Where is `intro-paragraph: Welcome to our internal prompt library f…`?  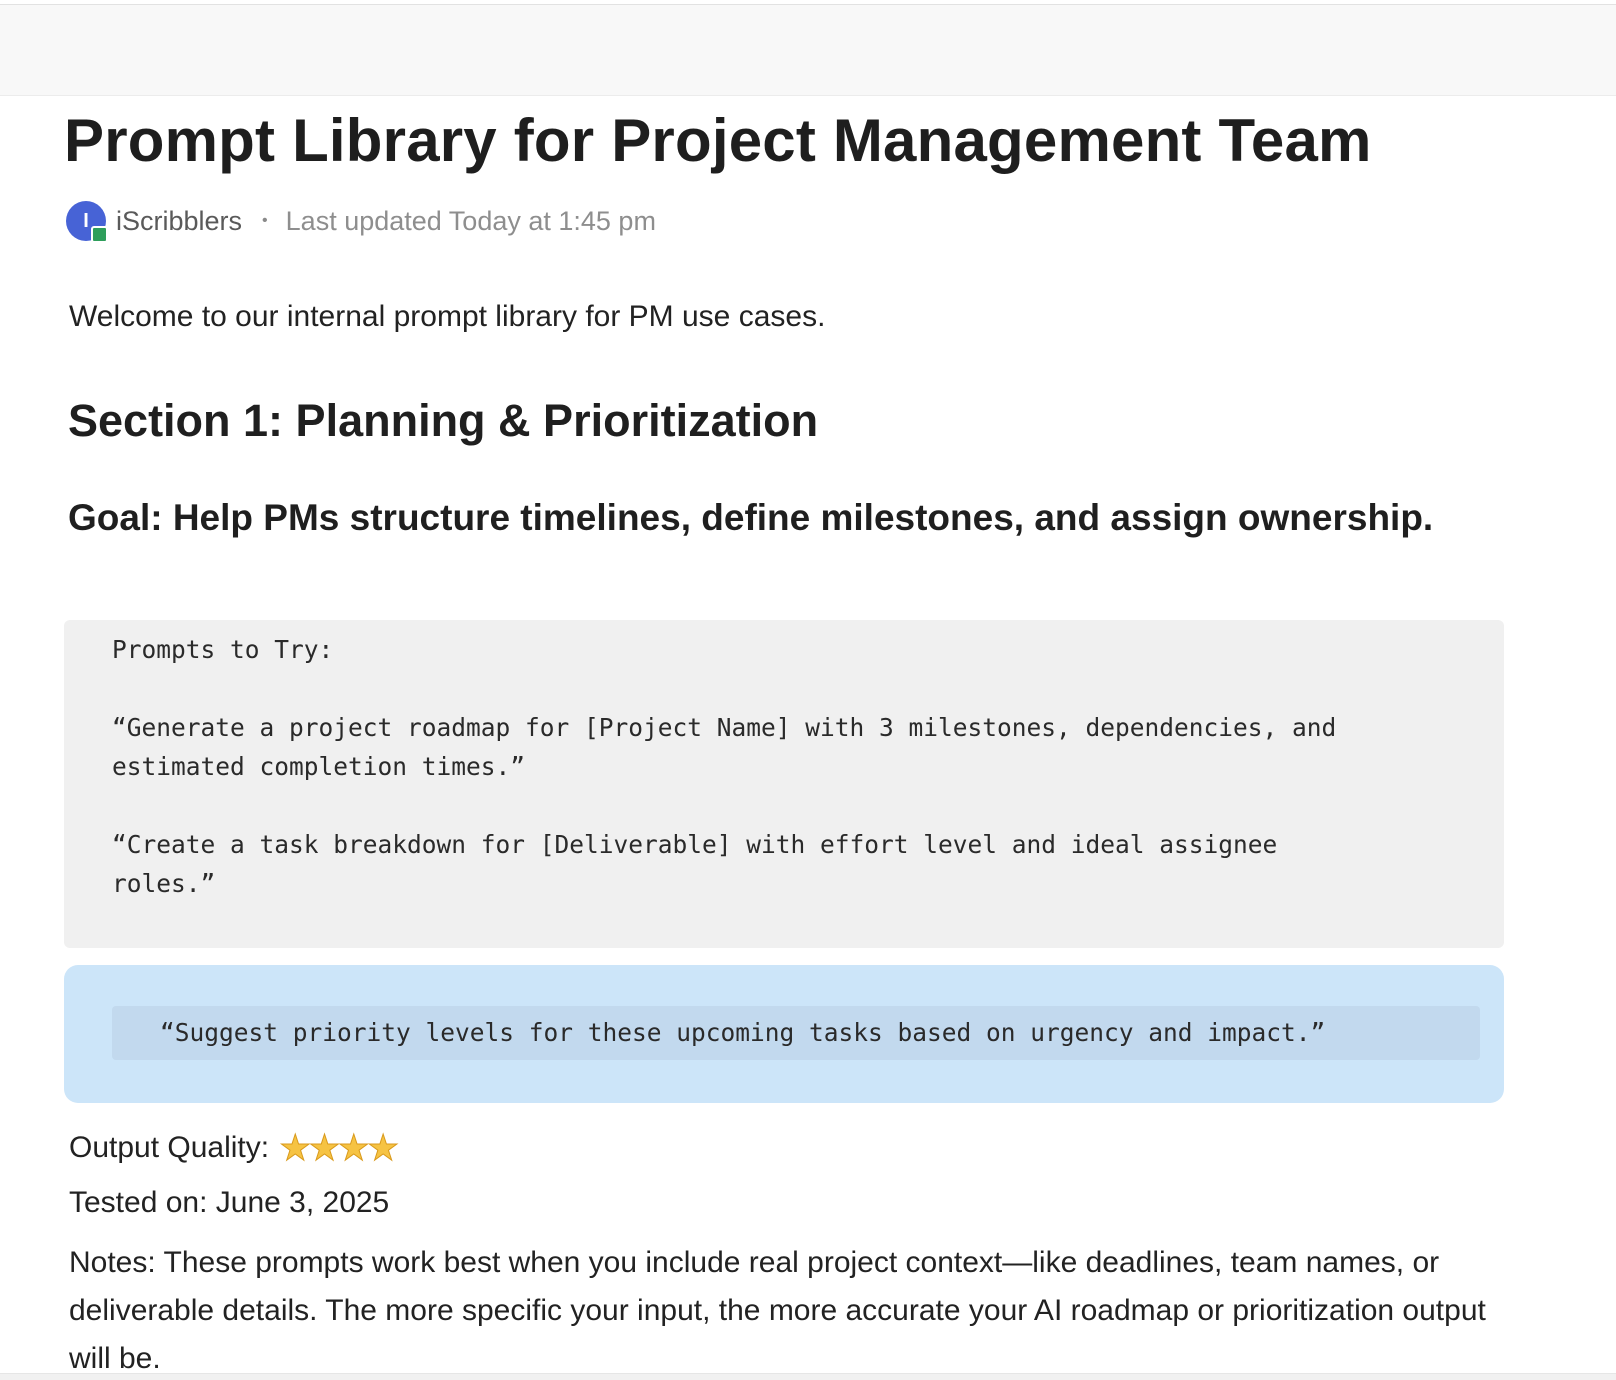 intro-paragraph: Welcome to our internal prompt library f… is located at coordinates (447, 317).